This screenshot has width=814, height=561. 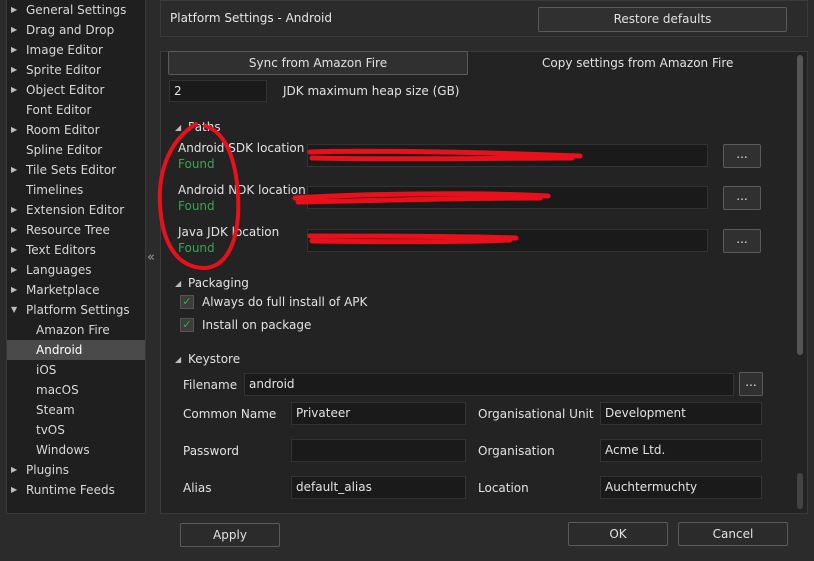 What do you see at coordinates (218, 91) in the screenshot?
I see `jdk-heap-size-input: 2` at bounding box center [218, 91].